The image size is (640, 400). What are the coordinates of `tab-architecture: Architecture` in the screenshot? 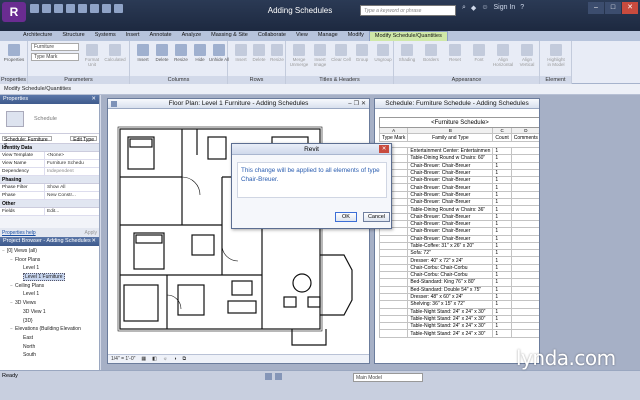 It's located at (37, 36).